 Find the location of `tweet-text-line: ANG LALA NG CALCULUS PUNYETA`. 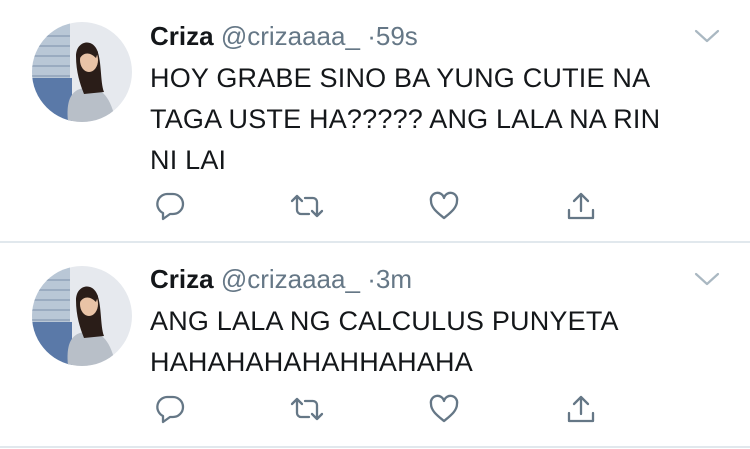

tweet-text-line: ANG LALA NG CALCULUS PUNYETA is located at coordinates (384, 321).